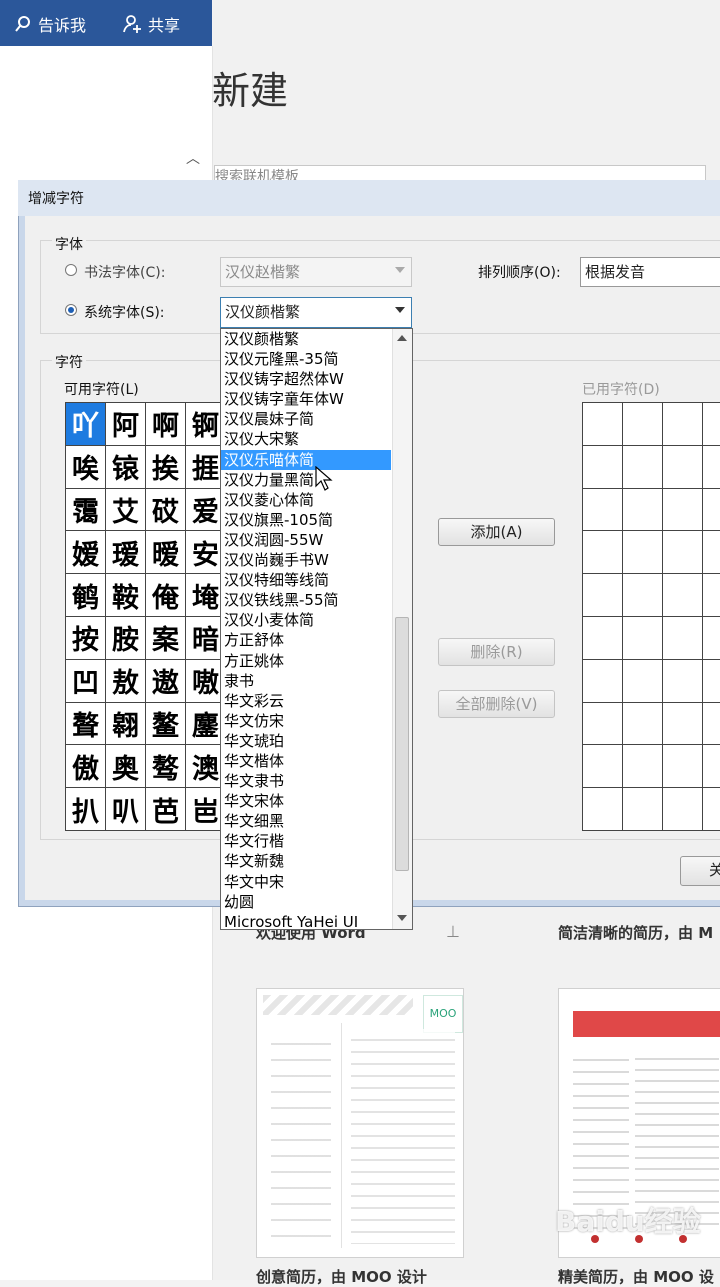 The width and height of the screenshot is (720, 1287). I want to click on font-list-item: Microsoft YaHei UI, so click(306, 920).